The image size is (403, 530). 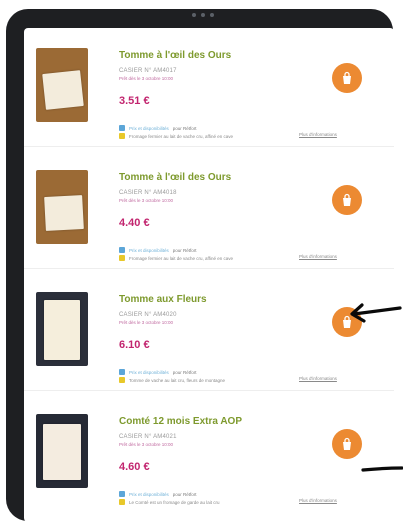 I want to click on camera-dots, so click(x=203, y=15).